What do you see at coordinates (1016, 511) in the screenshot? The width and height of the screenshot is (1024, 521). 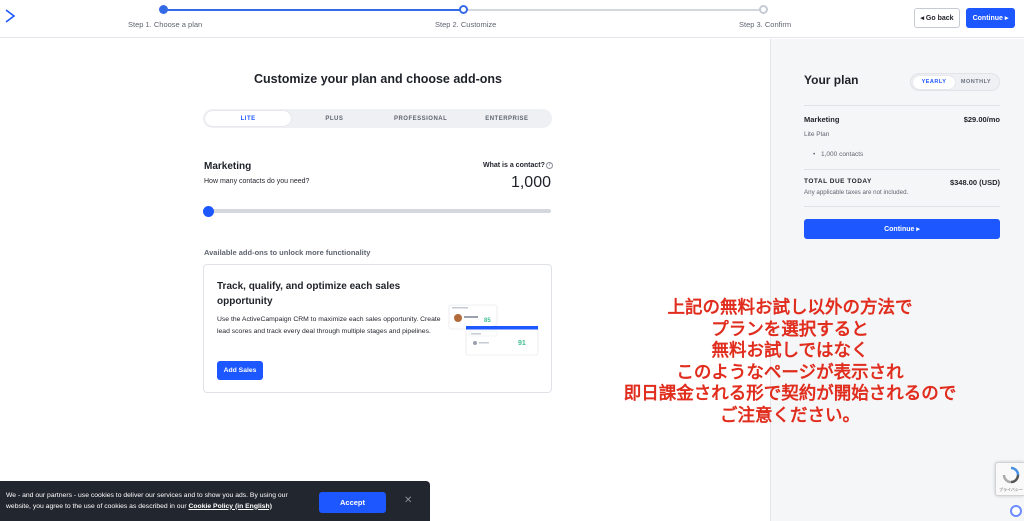 I see `chat-icon` at bounding box center [1016, 511].